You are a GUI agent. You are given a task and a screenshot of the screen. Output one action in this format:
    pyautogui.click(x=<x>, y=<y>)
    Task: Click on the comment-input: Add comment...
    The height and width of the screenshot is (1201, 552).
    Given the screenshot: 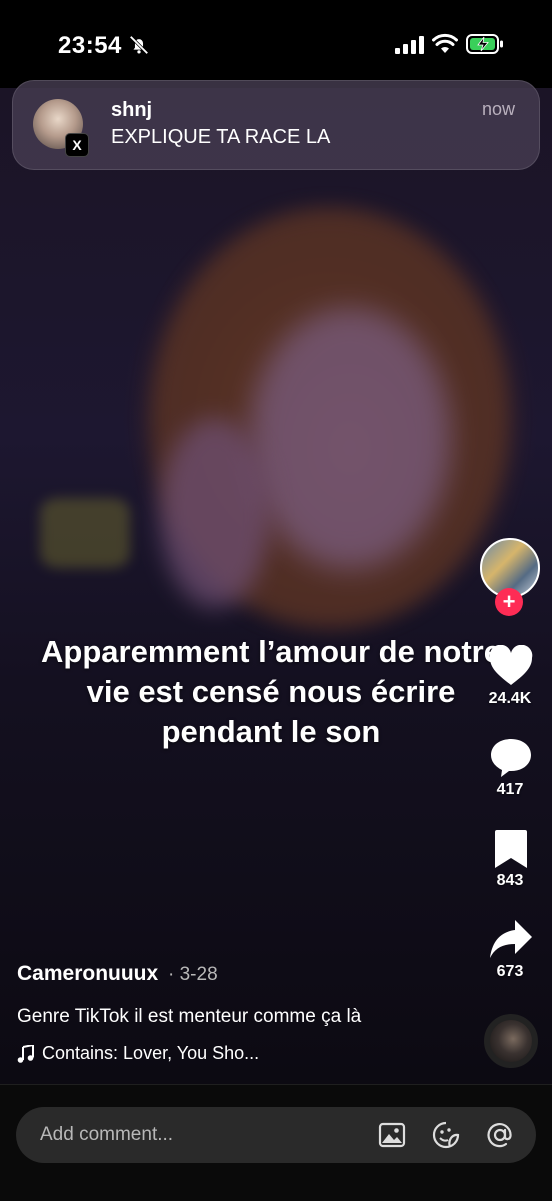 What is the action you would take?
    pyautogui.click(x=276, y=1135)
    